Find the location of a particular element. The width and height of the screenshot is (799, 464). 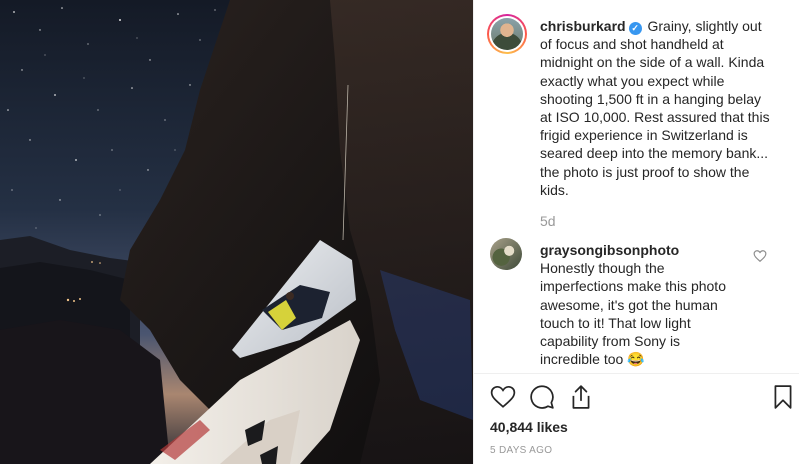

author-avatar is located at coordinates (507, 34).